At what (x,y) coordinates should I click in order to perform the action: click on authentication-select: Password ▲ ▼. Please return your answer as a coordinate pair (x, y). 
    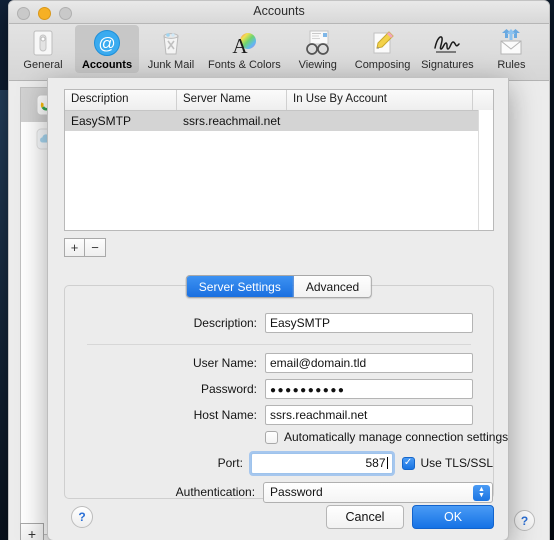
    Looking at the image, I should click on (378, 492).